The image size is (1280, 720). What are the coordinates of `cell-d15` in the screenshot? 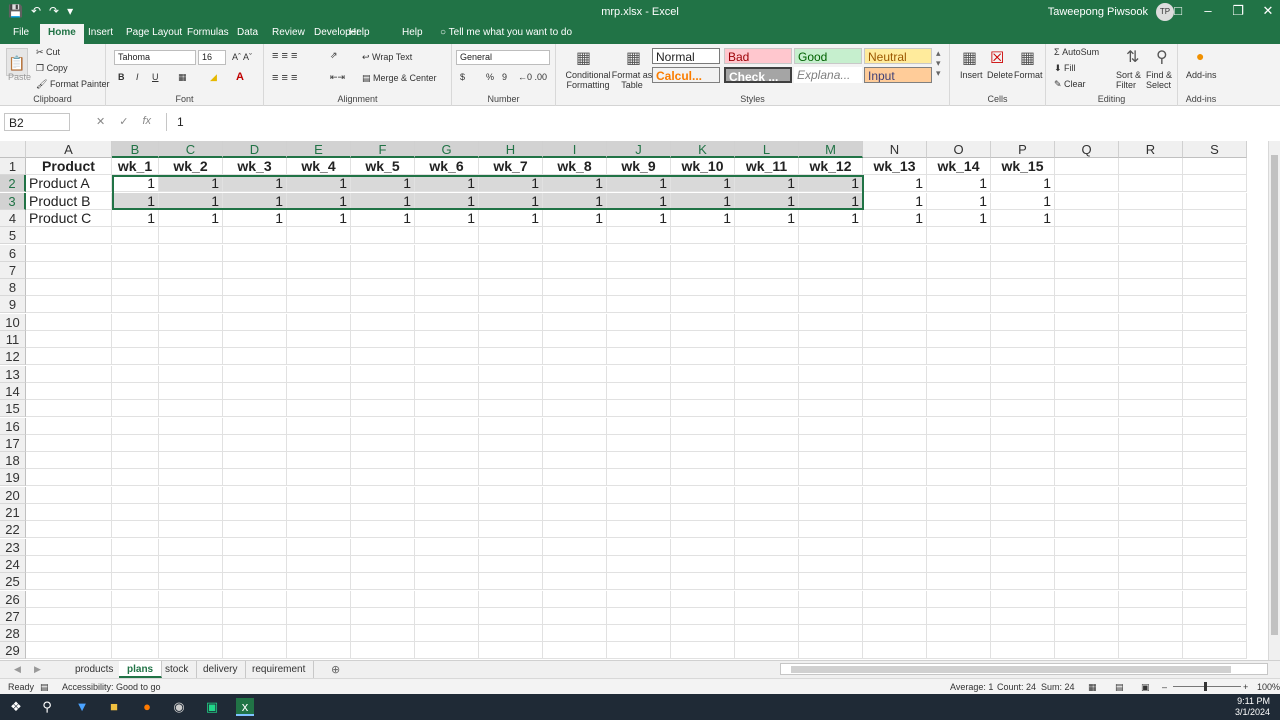 It's located at (255, 409).